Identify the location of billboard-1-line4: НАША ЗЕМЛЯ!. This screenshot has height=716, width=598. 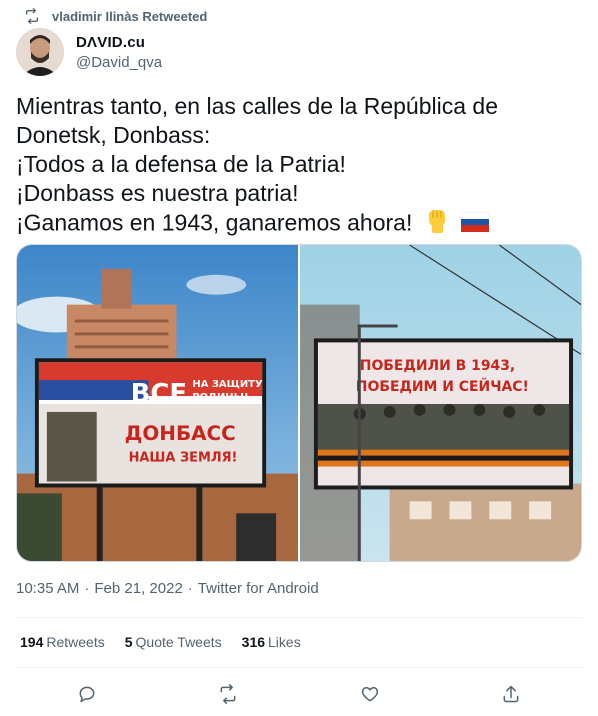
(183, 458).